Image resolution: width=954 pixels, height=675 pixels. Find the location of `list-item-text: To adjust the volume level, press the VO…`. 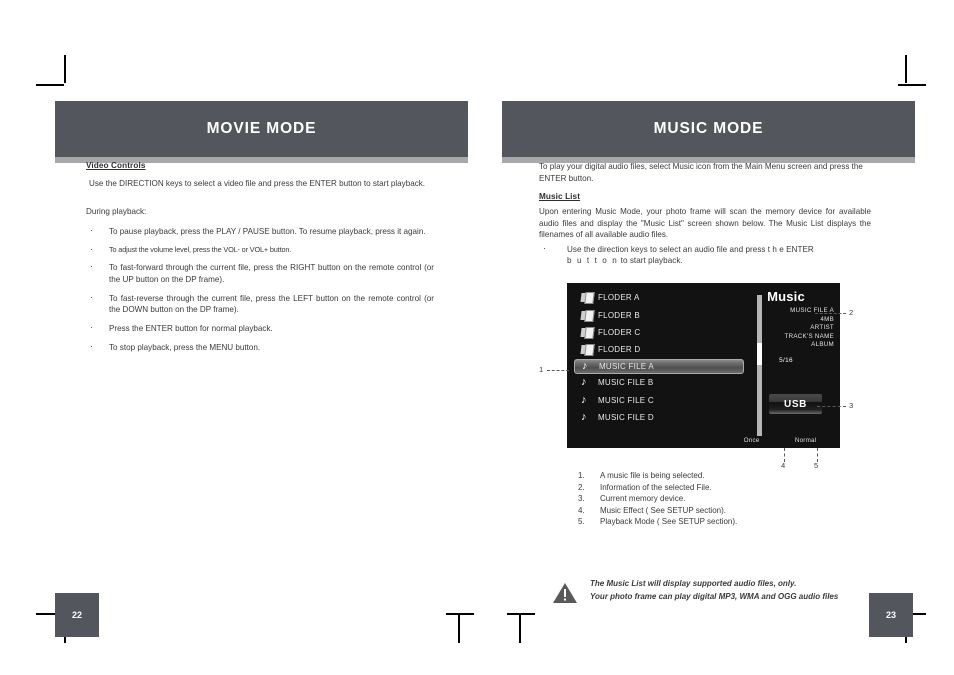

list-item-text: To adjust the volume level, press the VO… is located at coordinates (200, 249).